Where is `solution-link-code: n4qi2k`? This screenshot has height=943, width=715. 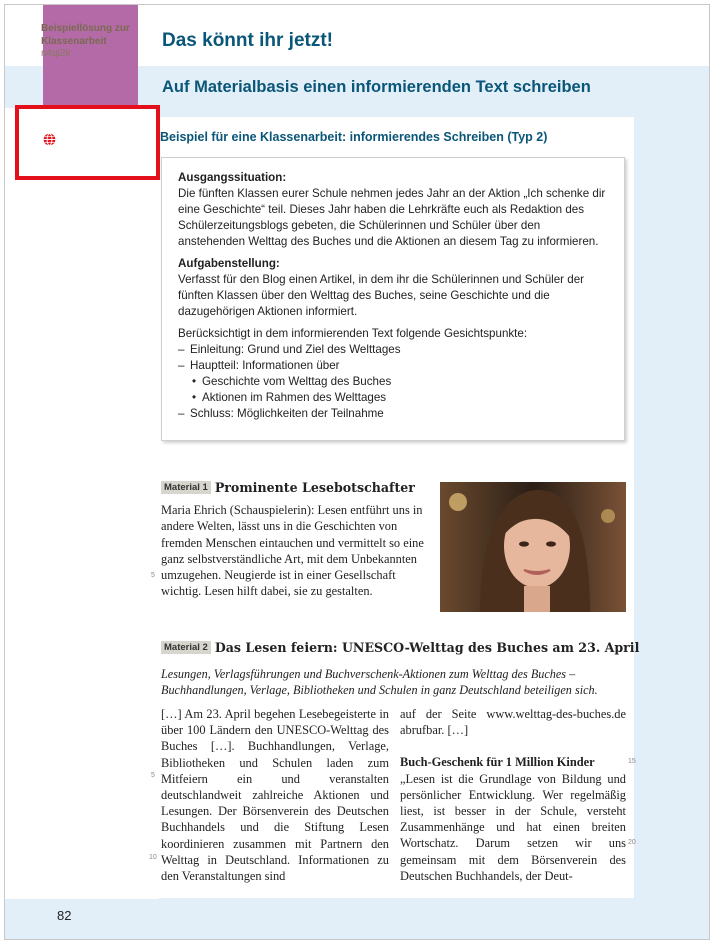
solution-link-code: n4qi2k is located at coordinates (55, 53).